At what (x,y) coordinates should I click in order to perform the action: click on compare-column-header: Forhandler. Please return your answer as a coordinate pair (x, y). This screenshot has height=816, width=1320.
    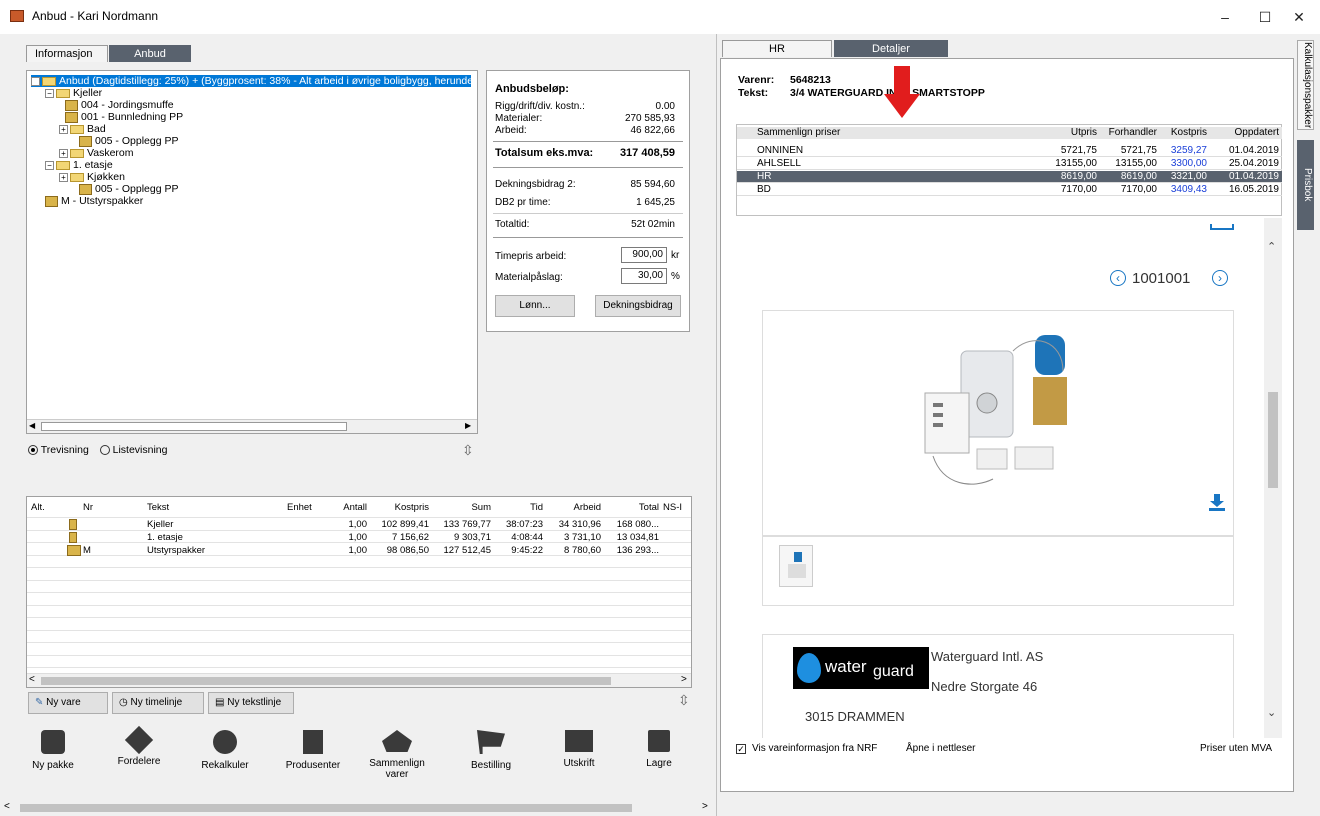
    Looking at the image, I should click on (1128, 133).